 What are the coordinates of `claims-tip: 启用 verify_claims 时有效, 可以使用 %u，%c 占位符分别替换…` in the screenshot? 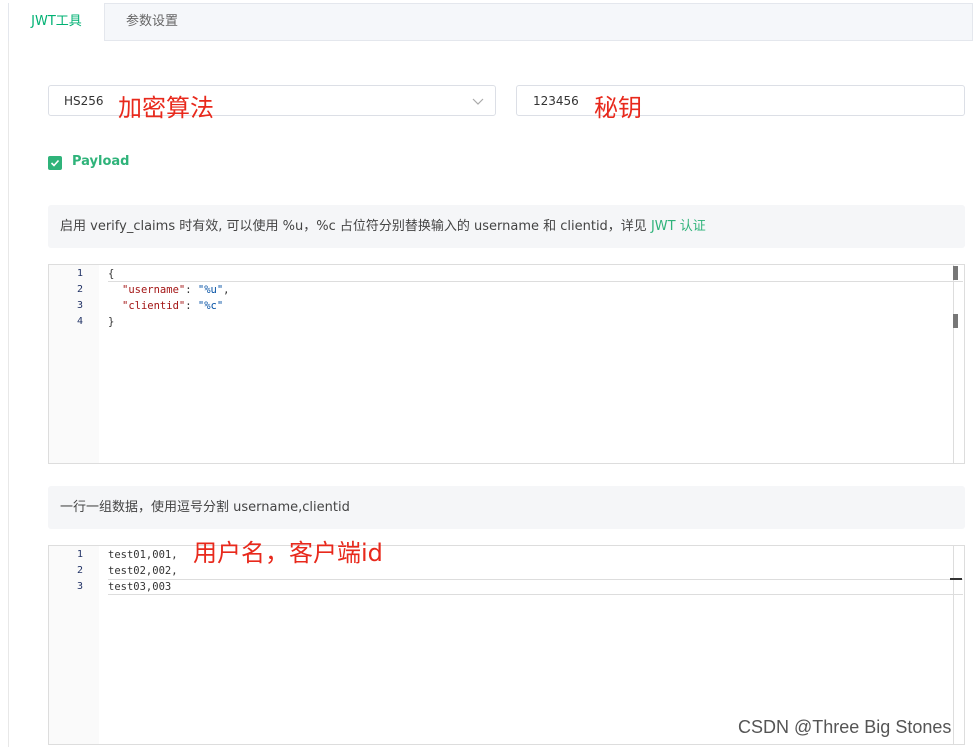 It's located at (506, 226).